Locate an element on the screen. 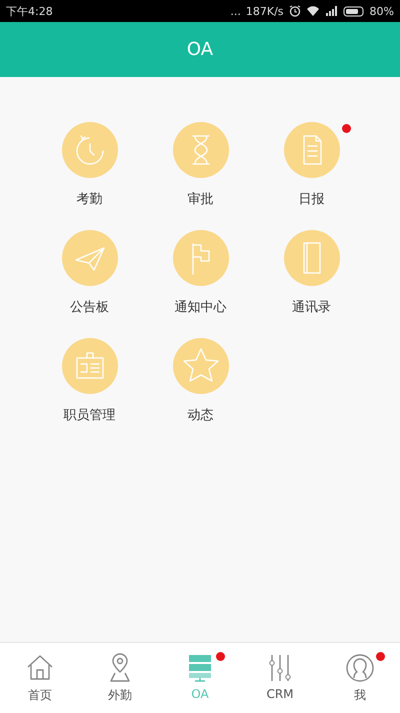 Image resolution: width=400 pixels, height=713 pixels. tab: 我 is located at coordinates (360, 678).